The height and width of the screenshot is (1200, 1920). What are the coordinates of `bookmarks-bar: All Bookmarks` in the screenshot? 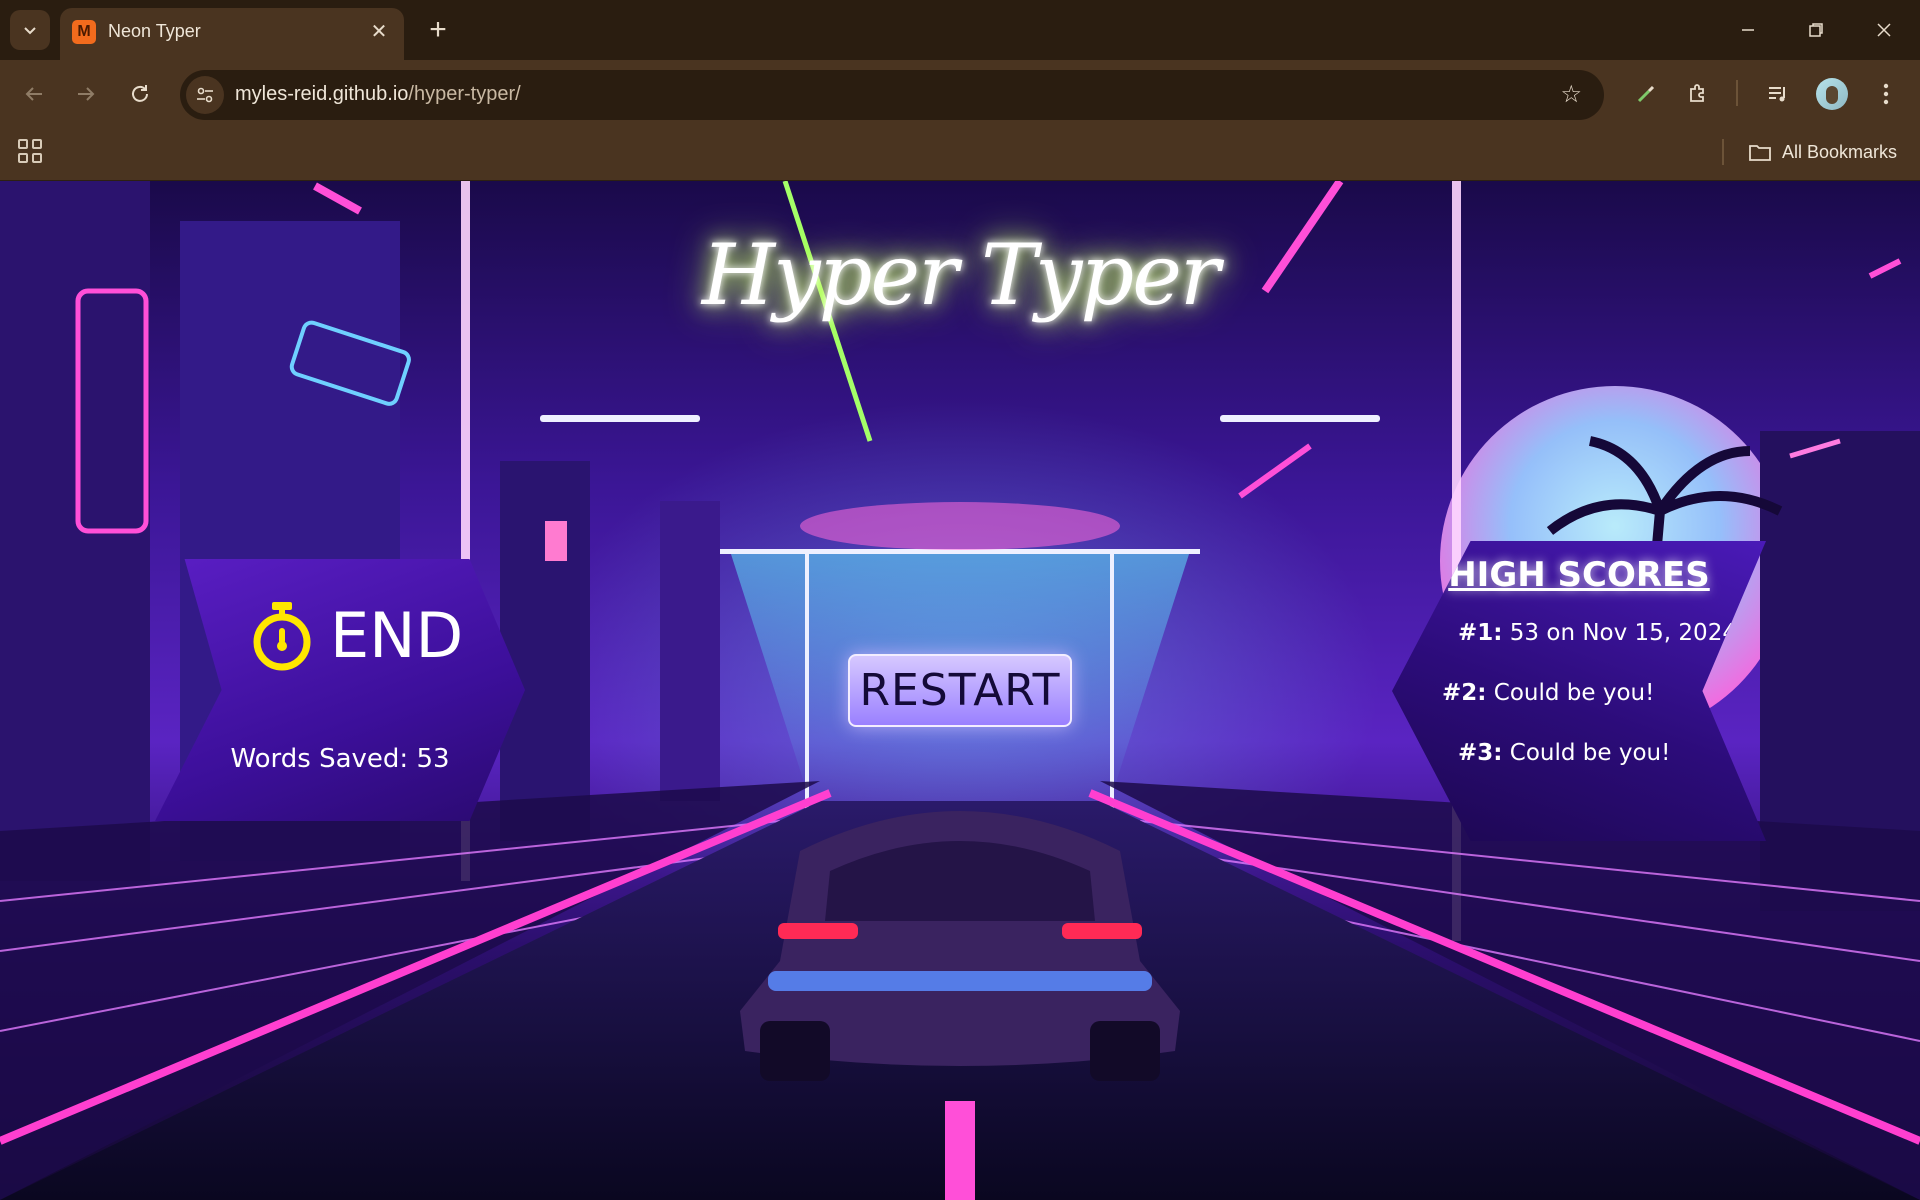 It's located at (960, 154).